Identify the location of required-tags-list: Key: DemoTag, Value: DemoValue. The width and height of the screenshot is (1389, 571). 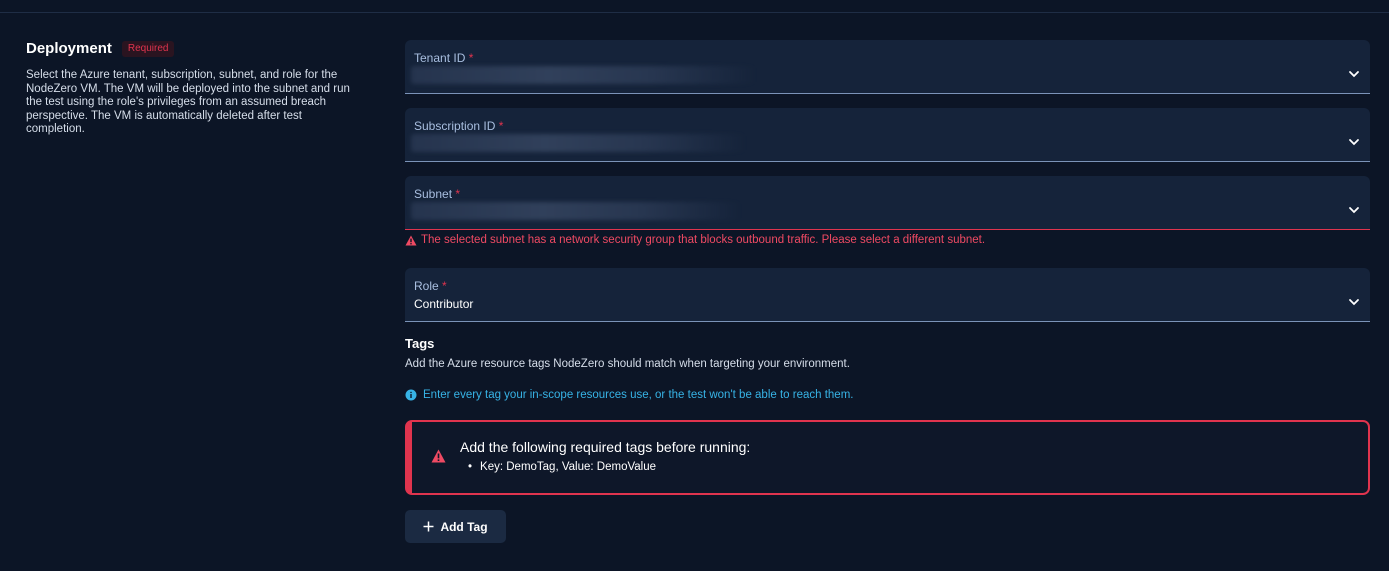
(558, 467).